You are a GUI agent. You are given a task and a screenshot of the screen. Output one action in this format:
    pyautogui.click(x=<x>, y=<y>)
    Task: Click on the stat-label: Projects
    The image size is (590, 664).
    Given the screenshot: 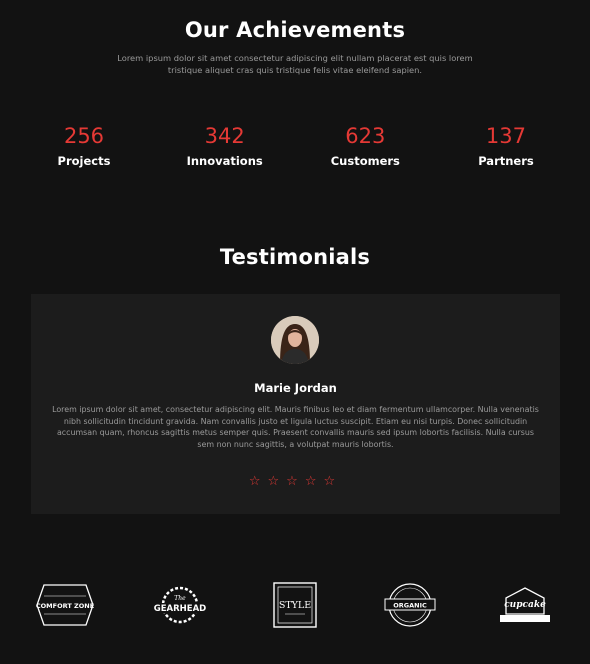 What is the action you would take?
    pyautogui.click(x=84, y=161)
    